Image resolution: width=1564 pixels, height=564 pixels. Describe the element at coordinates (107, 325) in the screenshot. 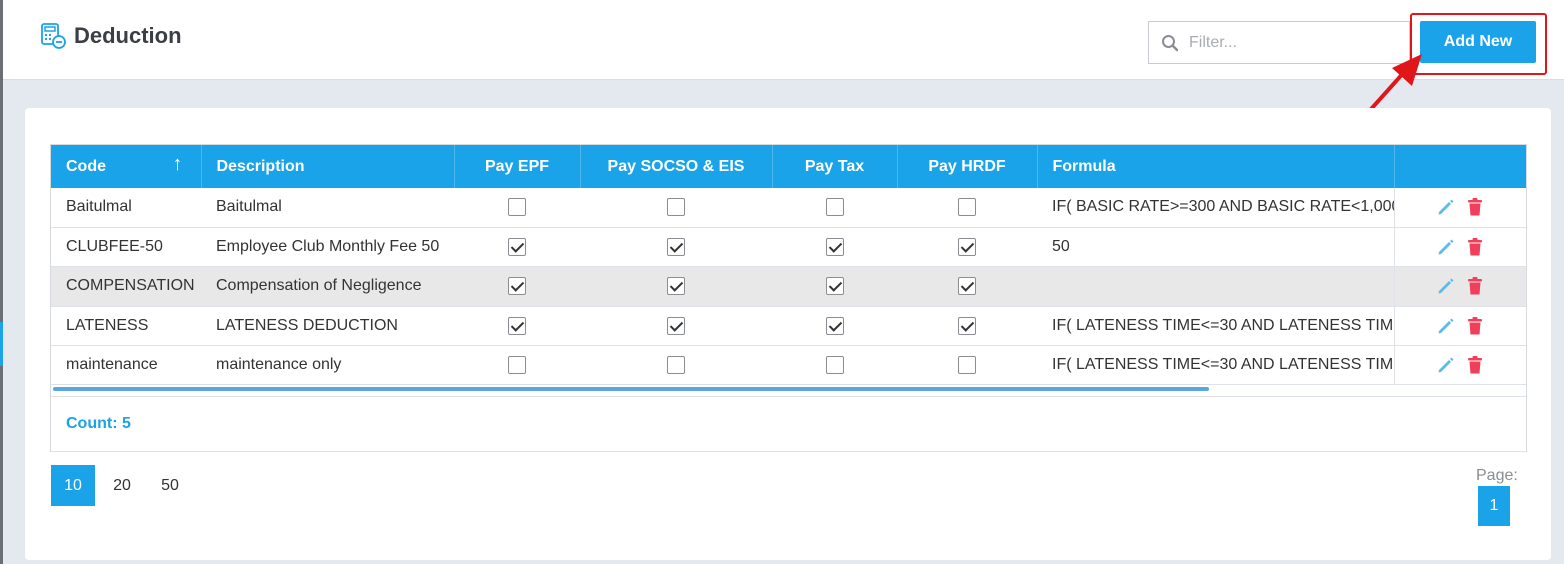

I see `cell-code: LATENESS` at that location.